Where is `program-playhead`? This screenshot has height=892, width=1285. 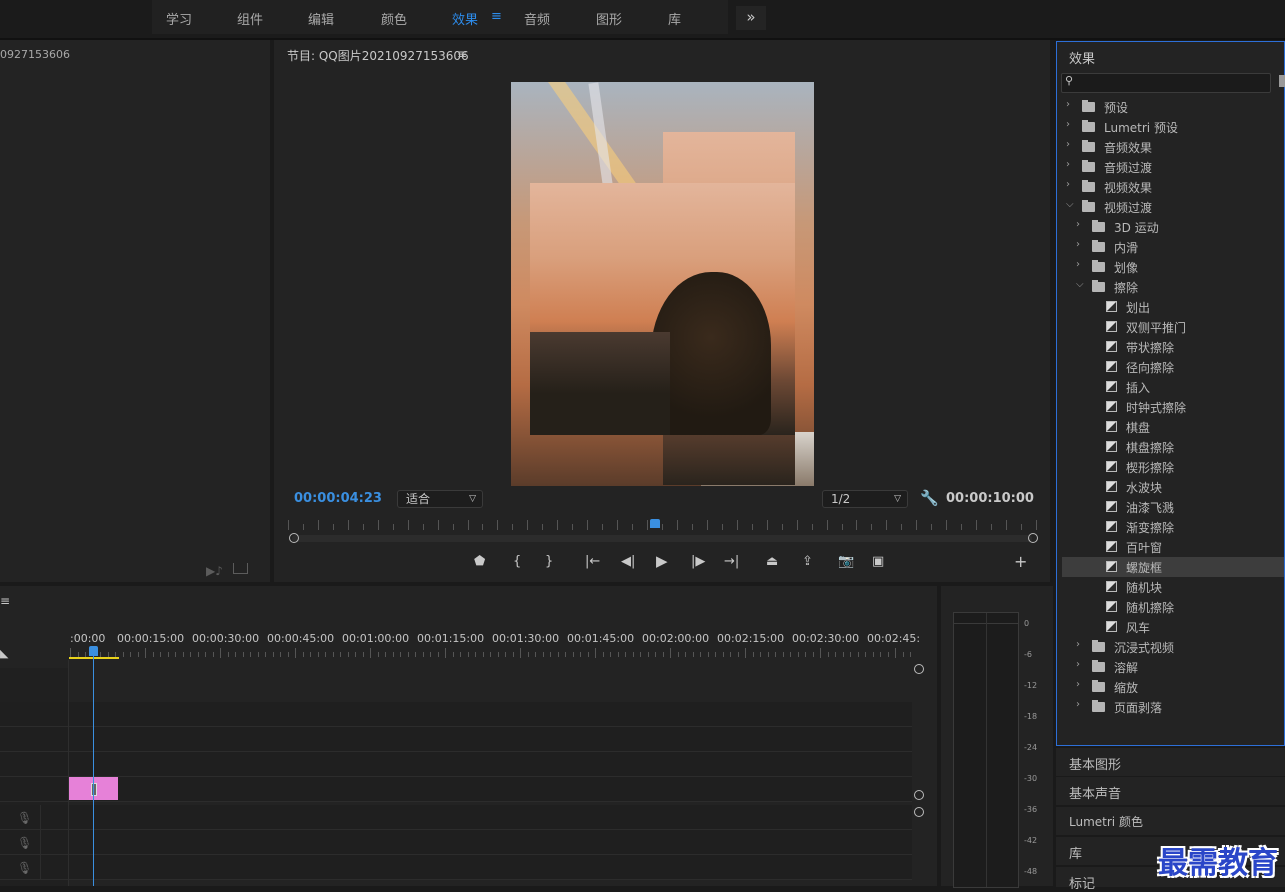
program-playhead is located at coordinates (654, 523).